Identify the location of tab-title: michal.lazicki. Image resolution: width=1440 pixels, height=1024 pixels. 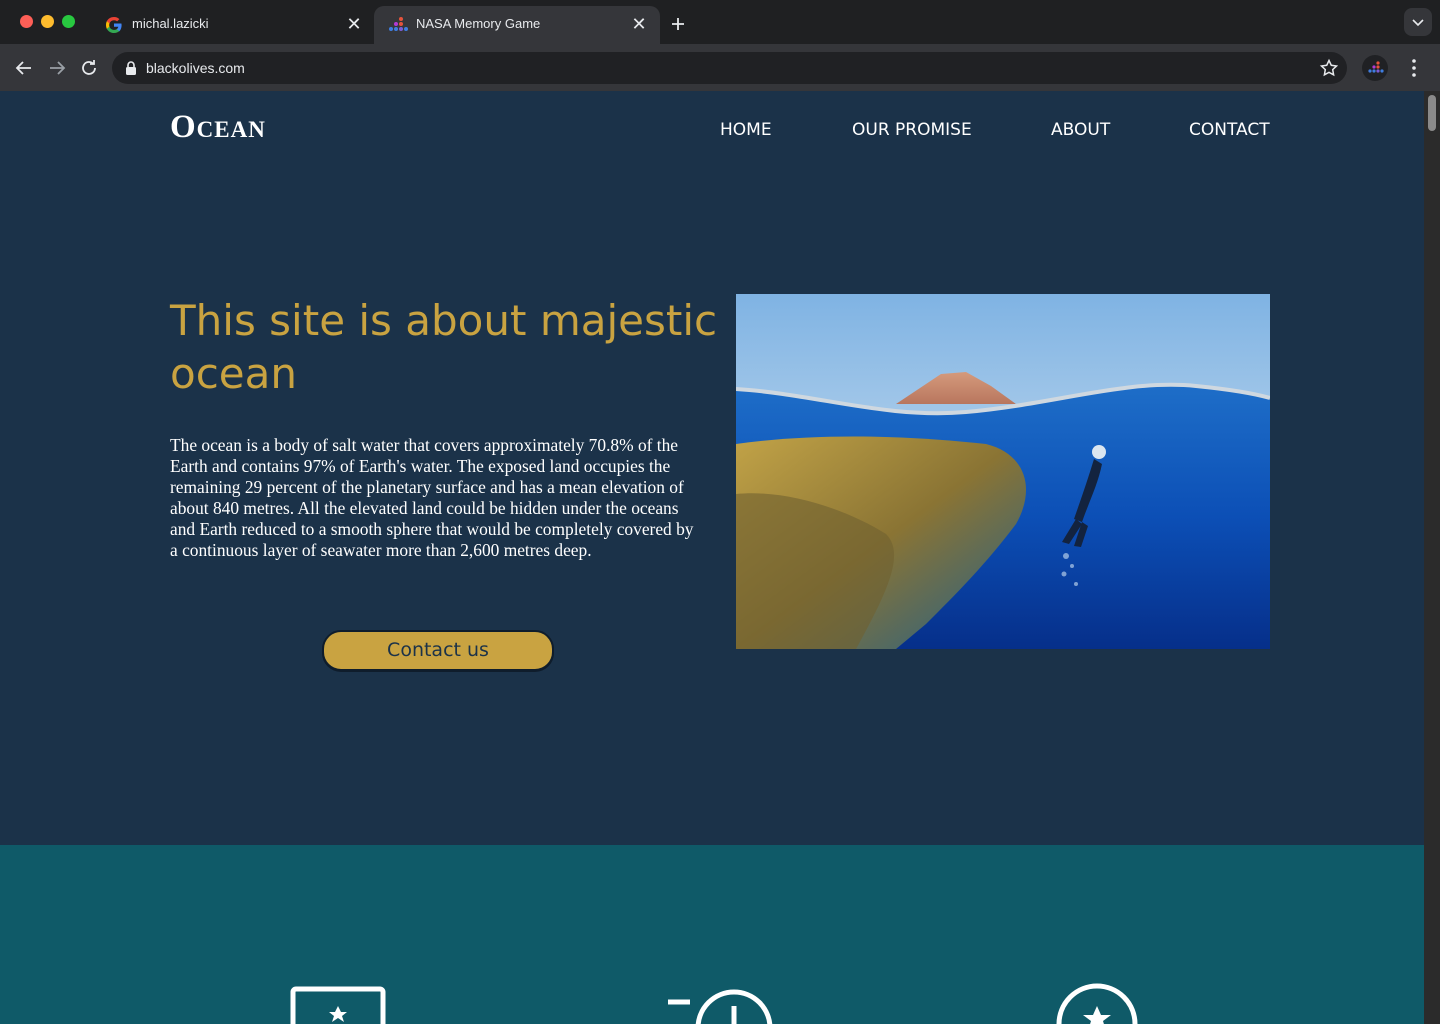
(170, 23).